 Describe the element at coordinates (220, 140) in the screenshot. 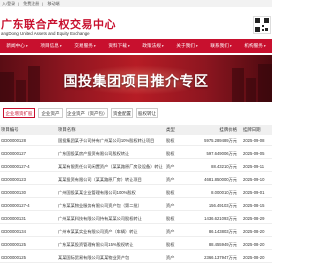

I see `row-price: 5975.289489万元` at that location.